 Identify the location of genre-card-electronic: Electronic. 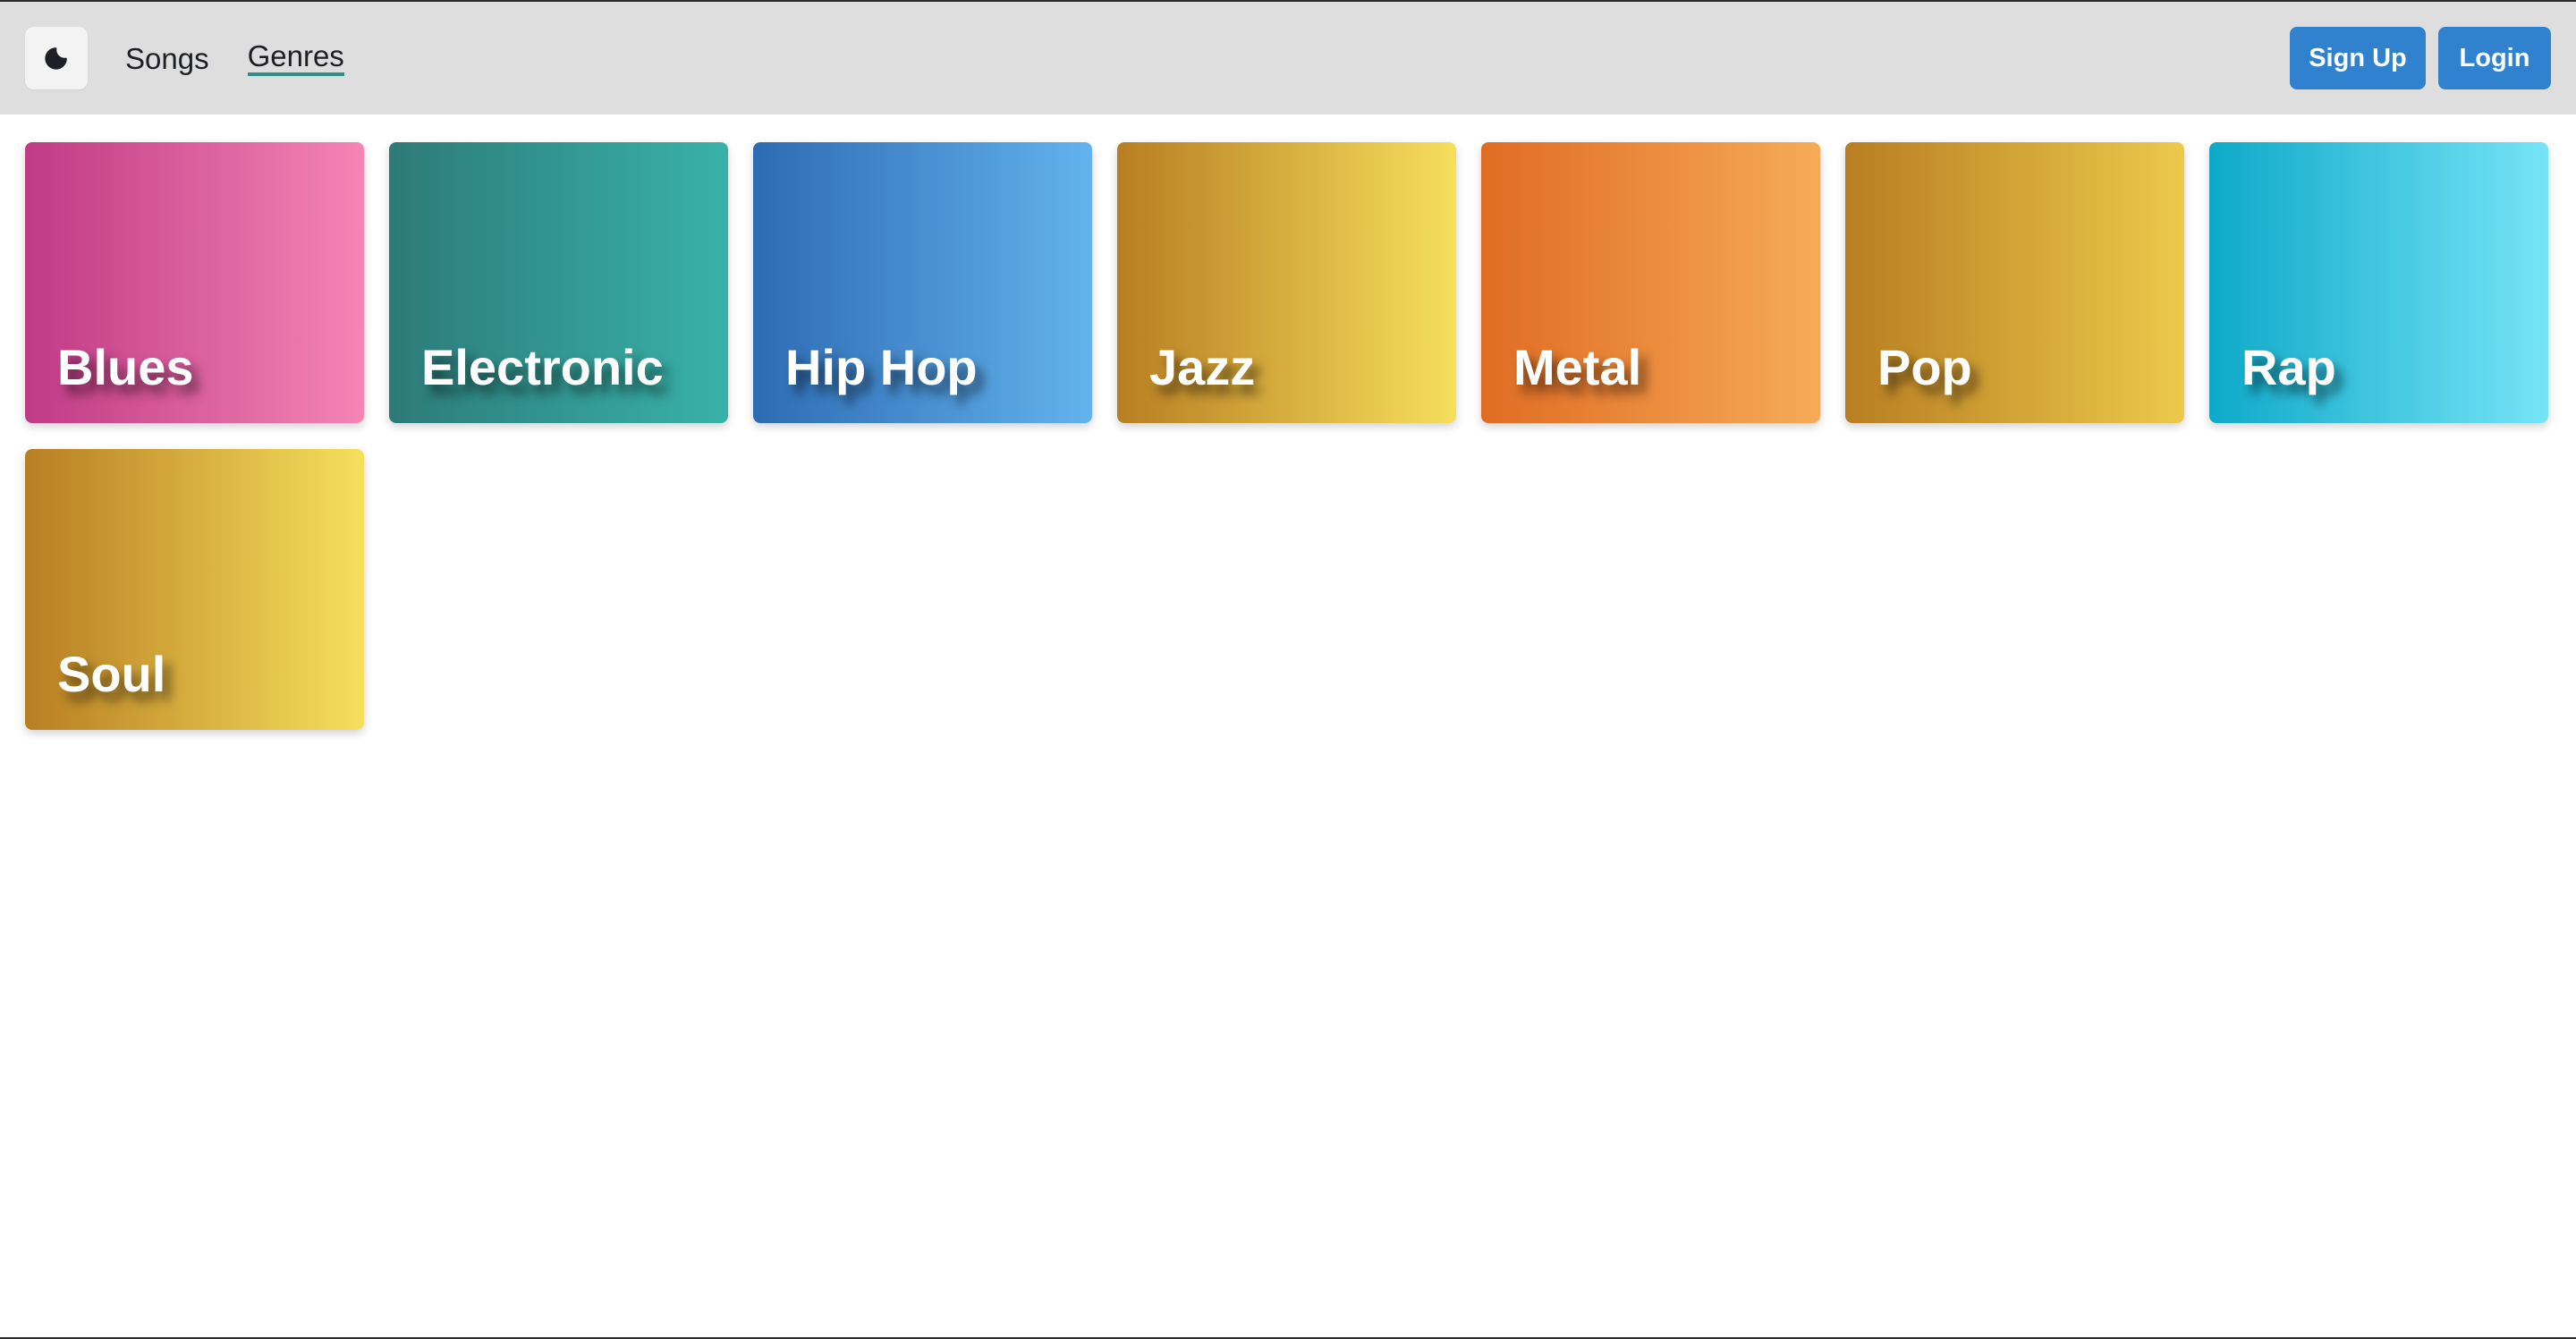
(558, 282).